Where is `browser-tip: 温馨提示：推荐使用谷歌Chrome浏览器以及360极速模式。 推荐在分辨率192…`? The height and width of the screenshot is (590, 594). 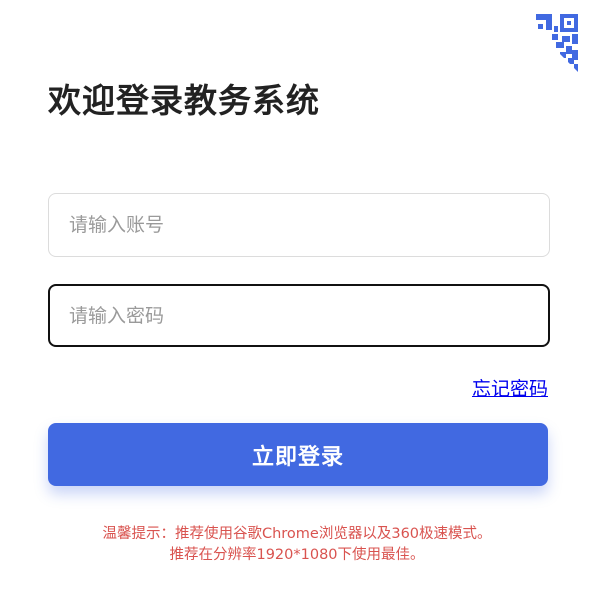
browser-tip: 温馨提示：推荐使用谷歌Chrome浏览器以及360极速模式。 推荐在分辨率192… is located at coordinates (297, 545).